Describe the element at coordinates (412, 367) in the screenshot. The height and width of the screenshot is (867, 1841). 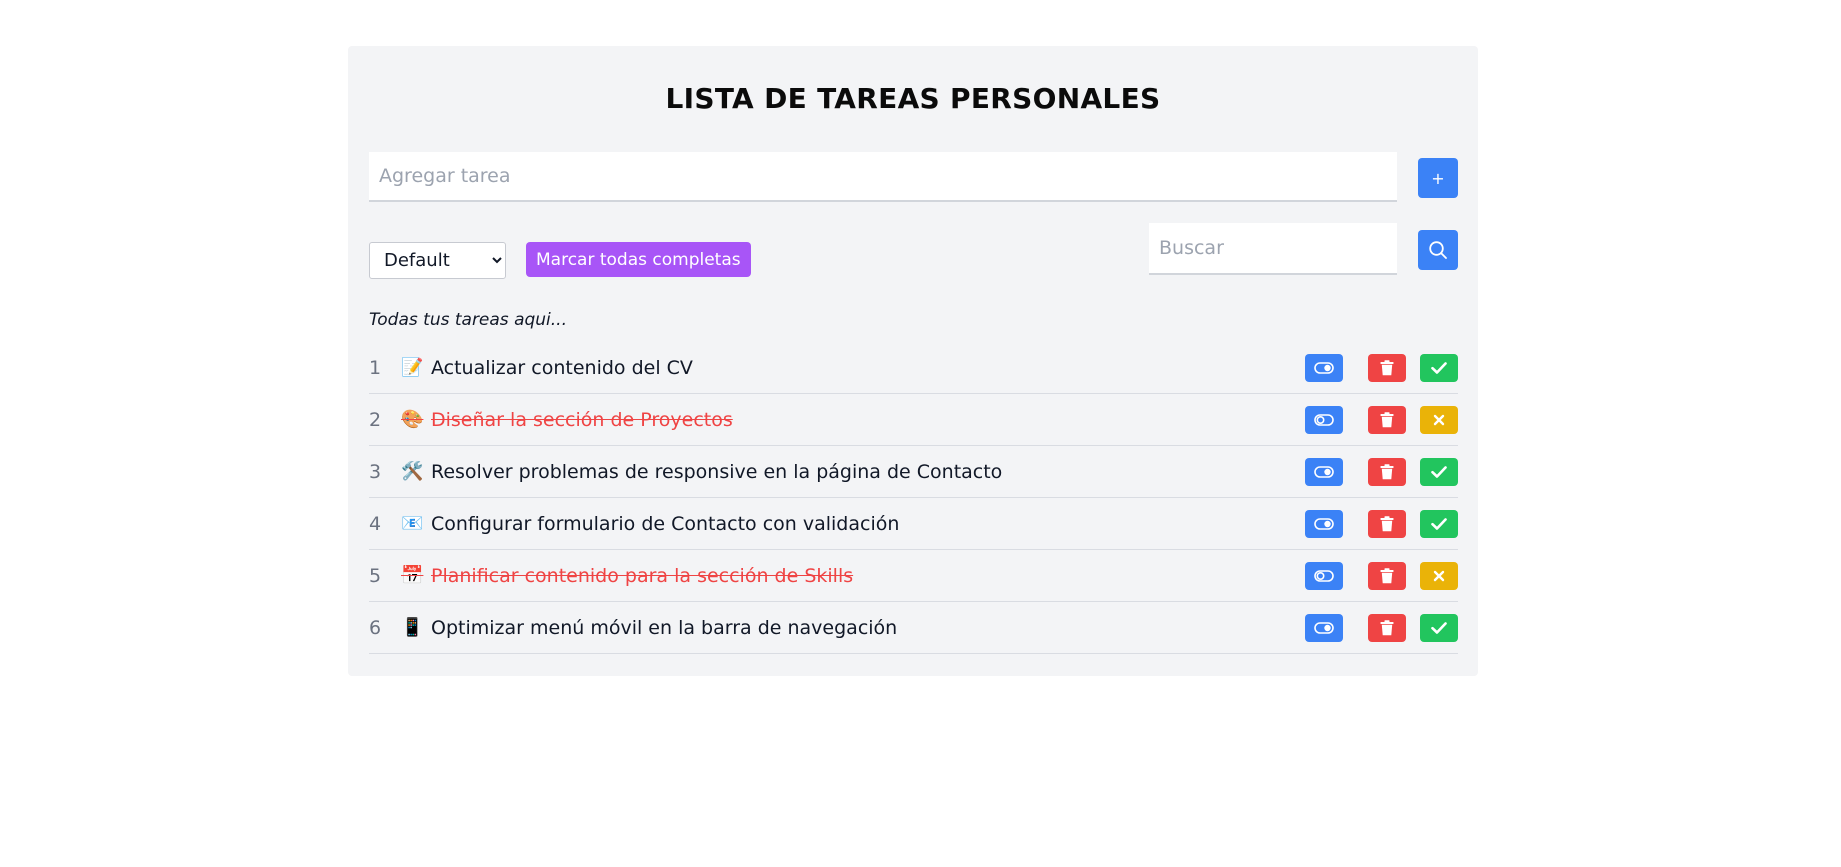
I see `task-emoji-icon: 📝` at that location.